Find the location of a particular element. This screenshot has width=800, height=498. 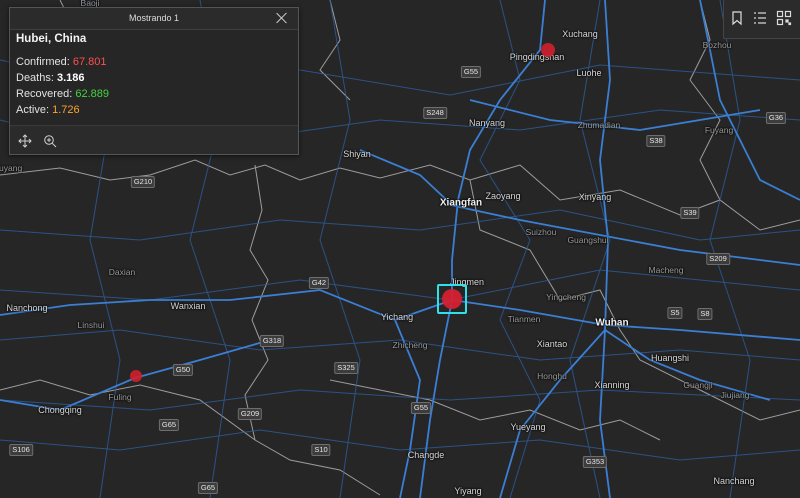

city-label: Zhumadian is located at coordinates (599, 125).